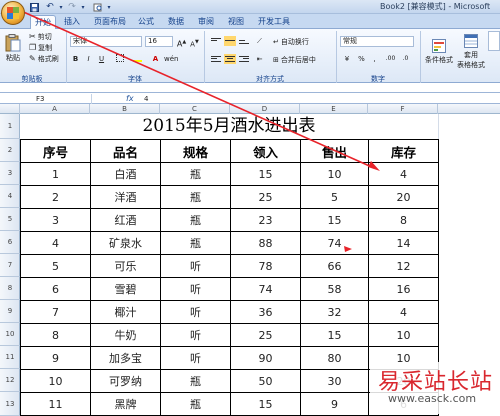 Image resolution: width=500 pixels, height=416 pixels. What do you see at coordinates (405, 59) in the screenshot?
I see `decrease-decimal-button: .0` at bounding box center [405, 59].